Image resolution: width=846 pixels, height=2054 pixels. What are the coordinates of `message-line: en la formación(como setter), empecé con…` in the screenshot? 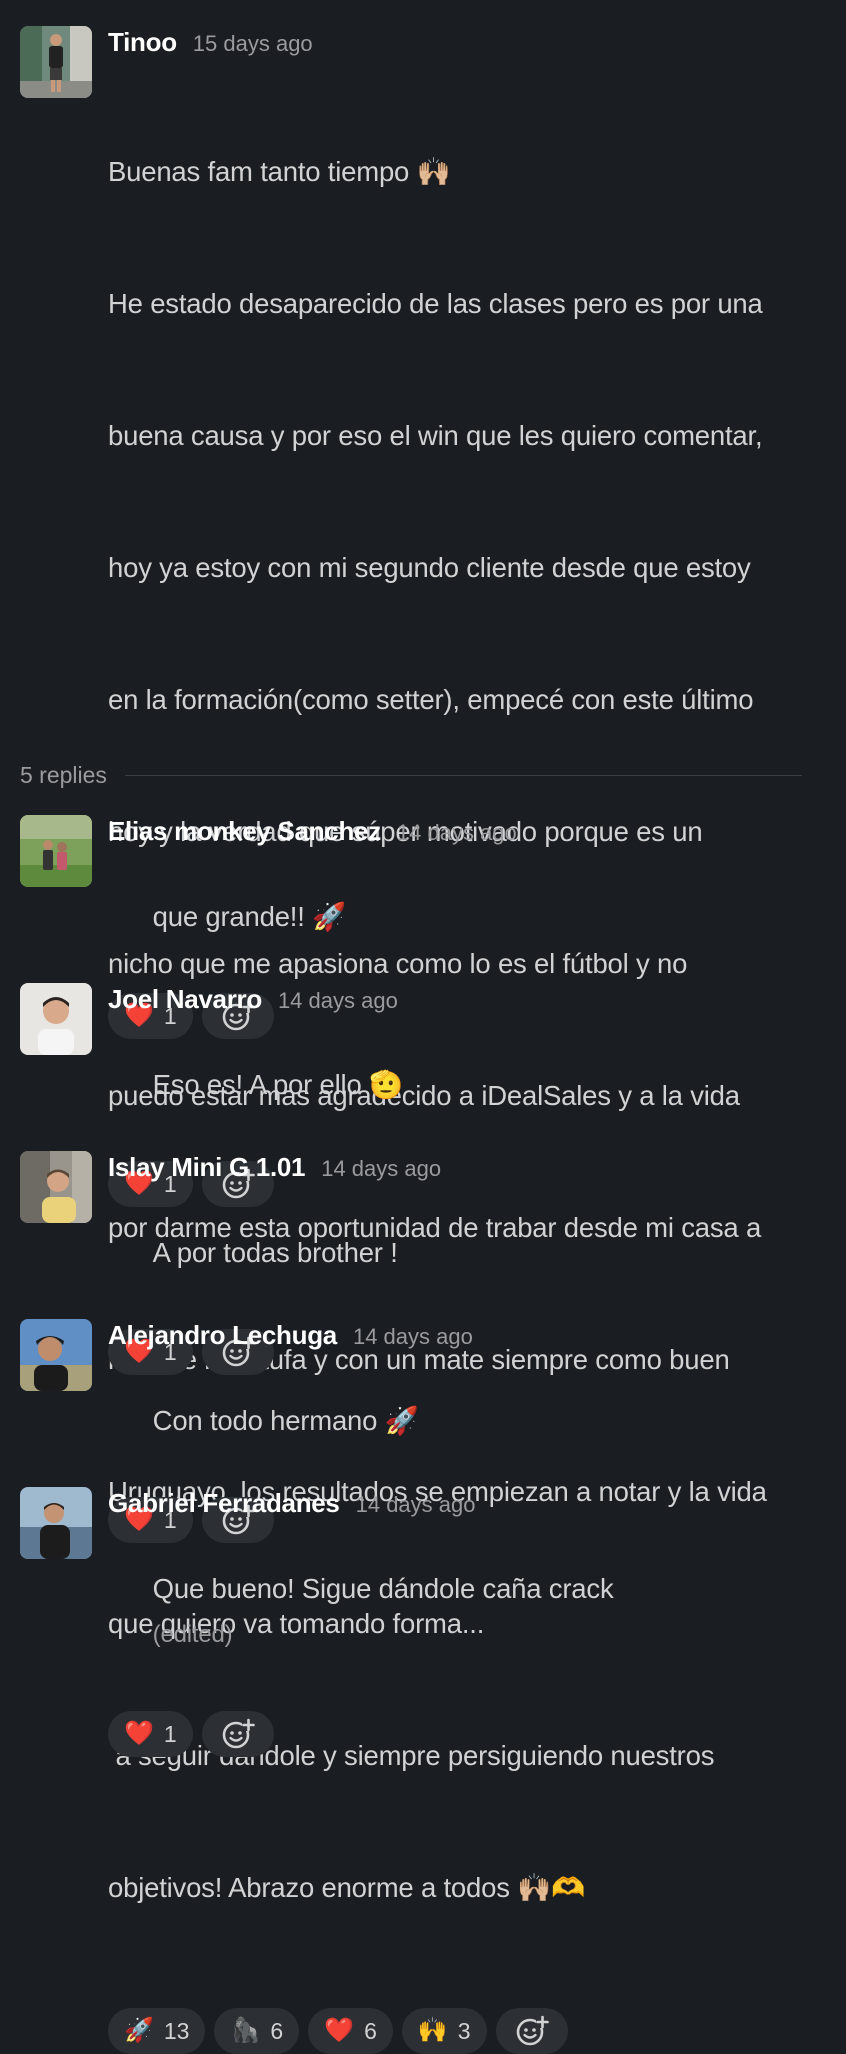 It's located at (431, 699).